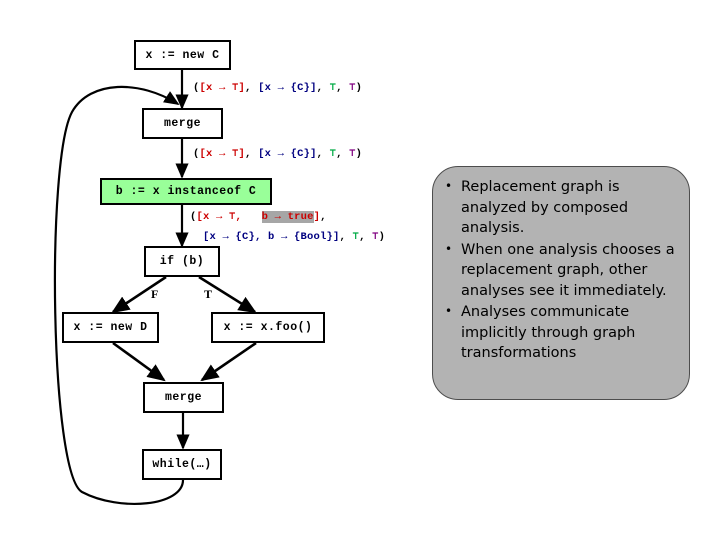 The height and width of the screenshot is (540, 720). I want to click on annotation-after-new-c: ([x → ⊤], [x → {C}], ⊤, ⊤), so click(277, 87).